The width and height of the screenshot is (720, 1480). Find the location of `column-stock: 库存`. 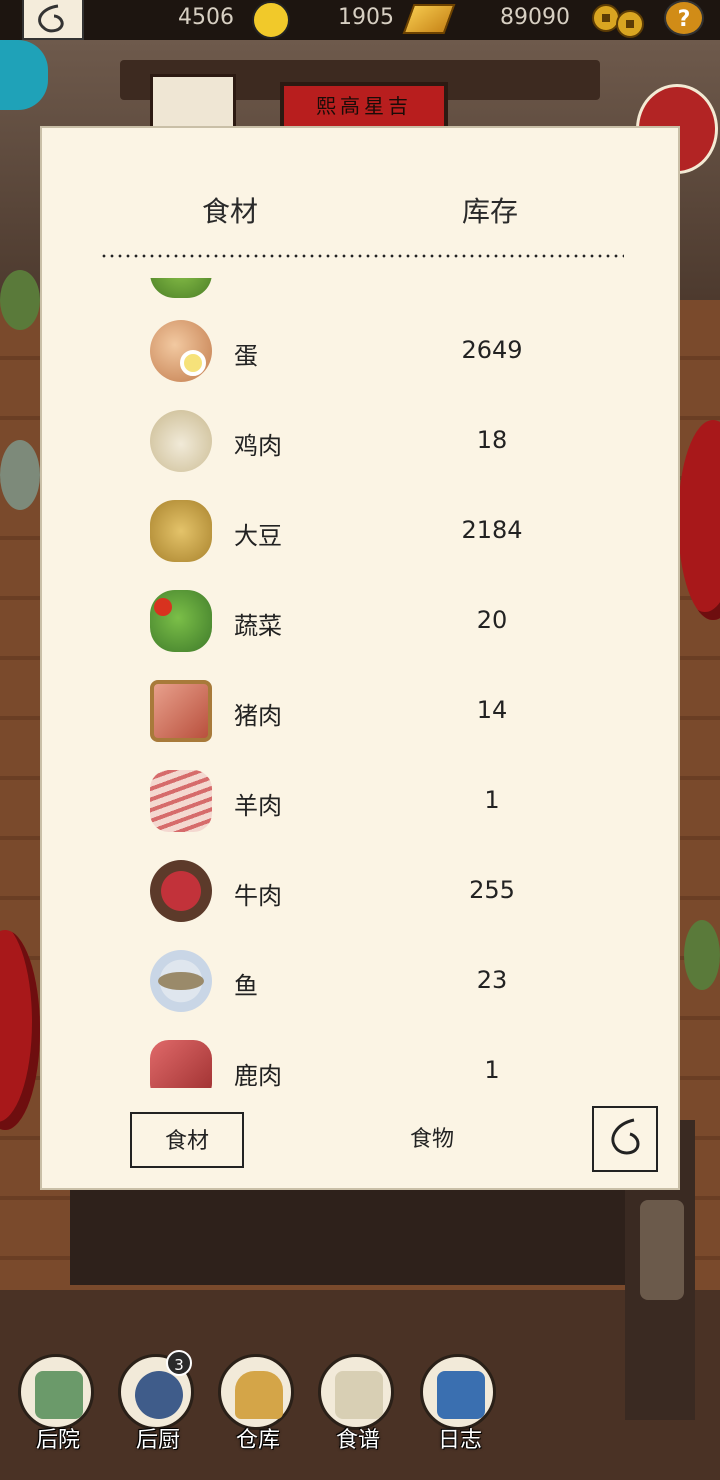

column-stock: 库存 is located at coordinates (490, 211).